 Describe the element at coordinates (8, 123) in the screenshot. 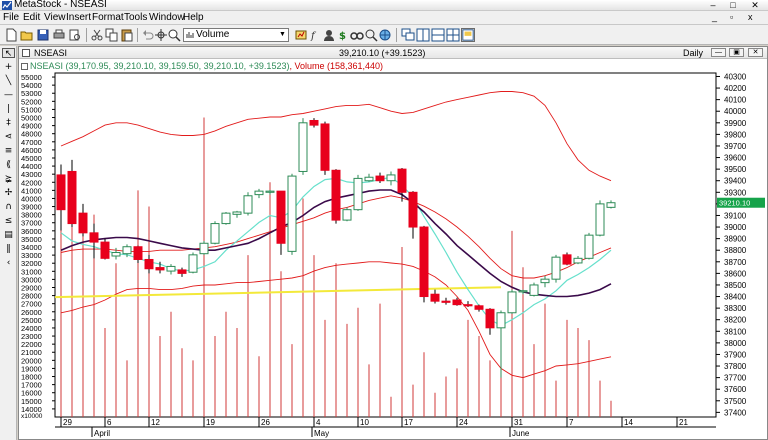

I see `parallel-lines-tool-icon: ‡` at that location.